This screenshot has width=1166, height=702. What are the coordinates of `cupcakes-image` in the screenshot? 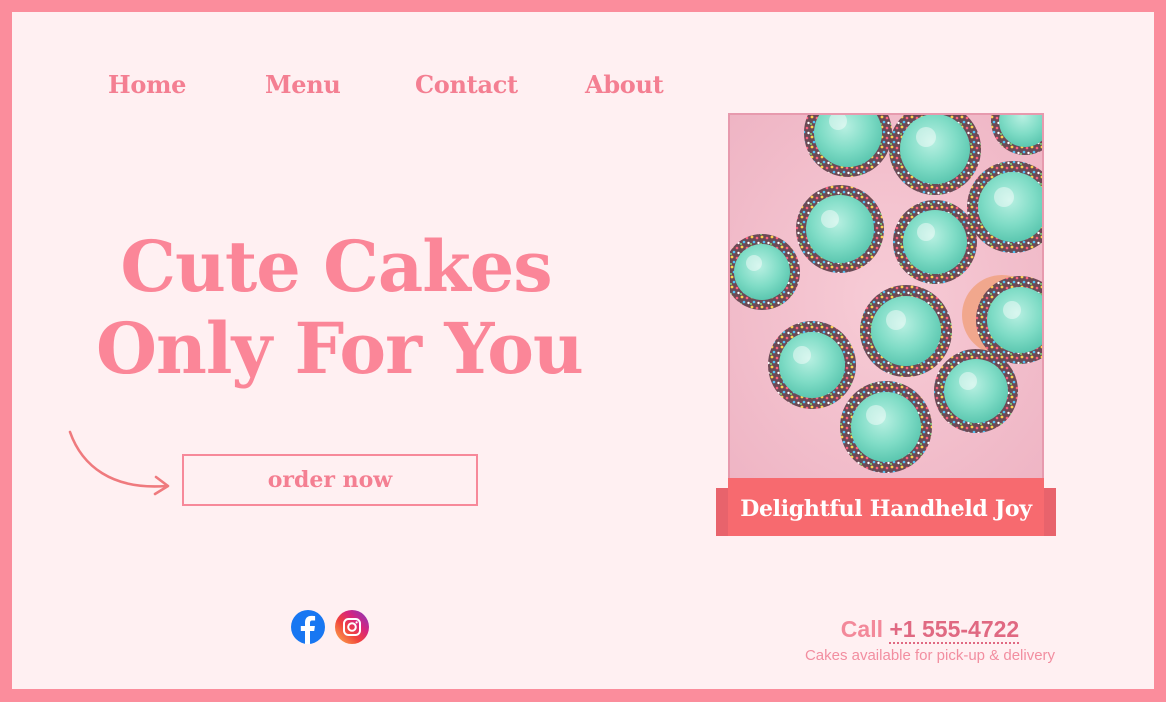 It's located at (886, 299).